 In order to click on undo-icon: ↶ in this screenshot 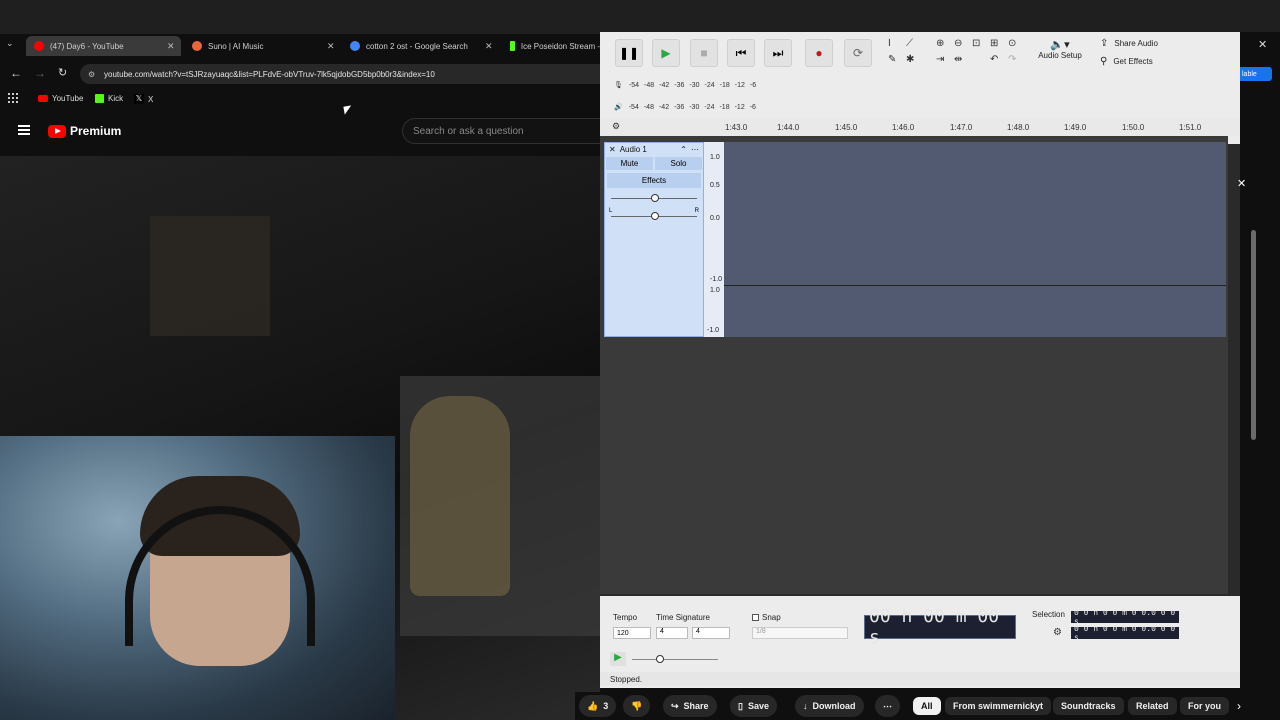, I will do `click(999, 62)`.